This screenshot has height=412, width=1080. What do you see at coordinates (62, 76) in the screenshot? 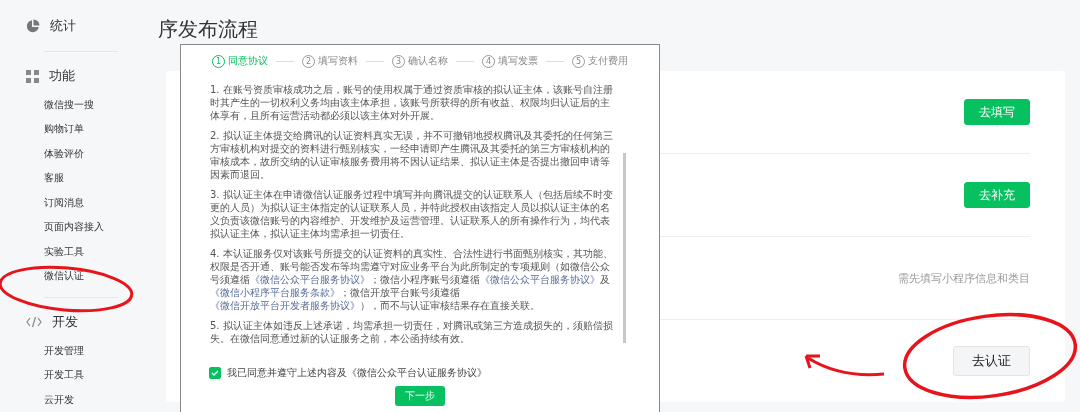
I see `sidebar-group-title: 功能` at bounding box center [62, 76].